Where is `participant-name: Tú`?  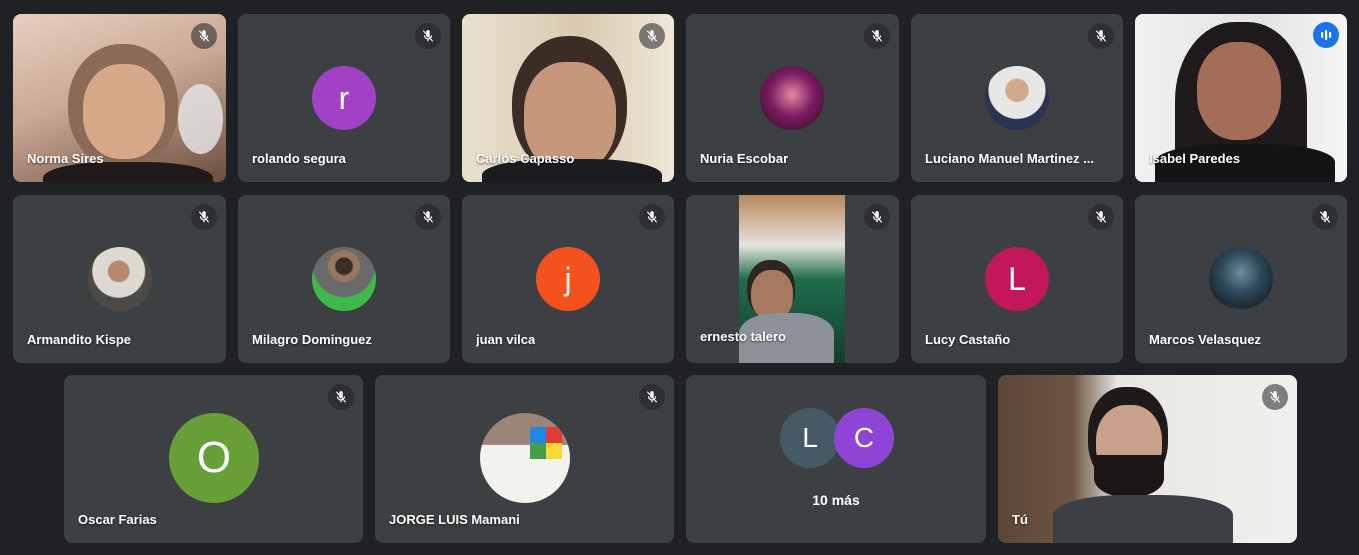 participant-name: Tú is located at coordinates (1020, 519).